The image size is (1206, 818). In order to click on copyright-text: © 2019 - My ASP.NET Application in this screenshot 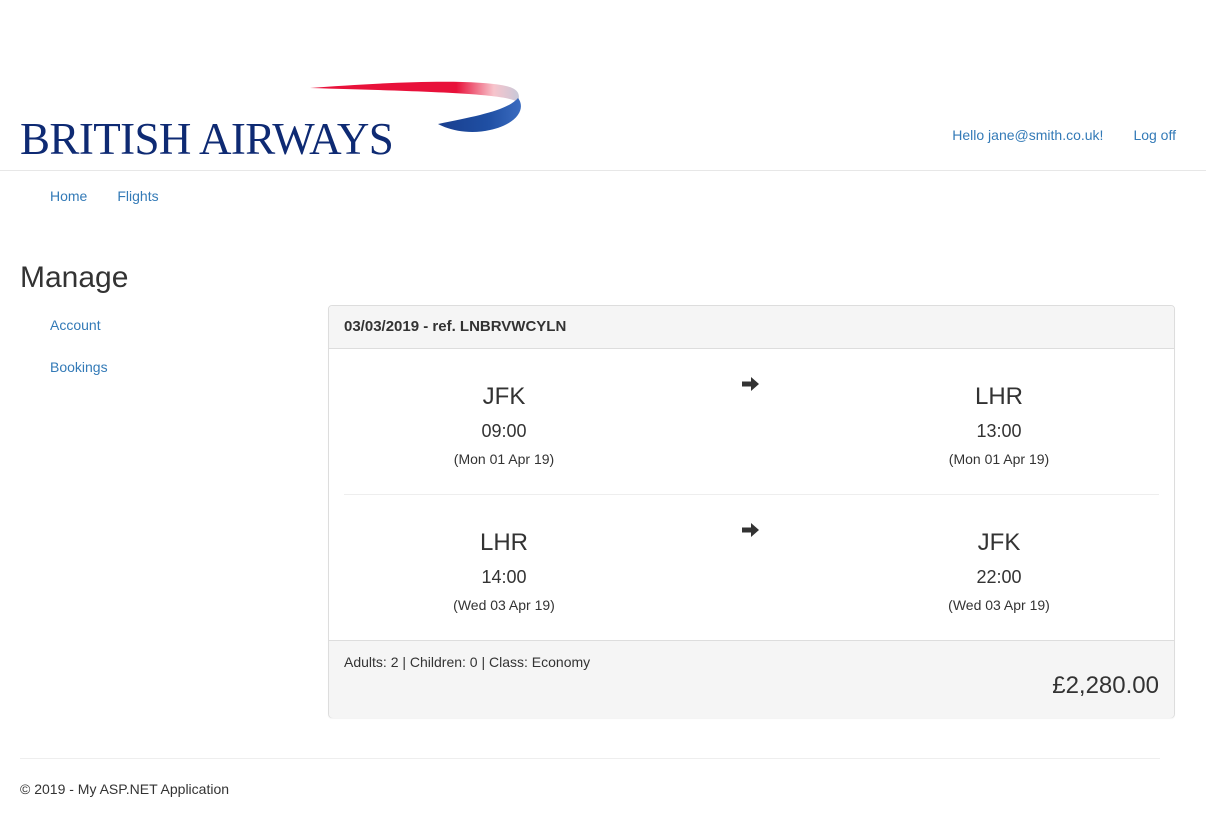, I will do `click(125, 789)`.